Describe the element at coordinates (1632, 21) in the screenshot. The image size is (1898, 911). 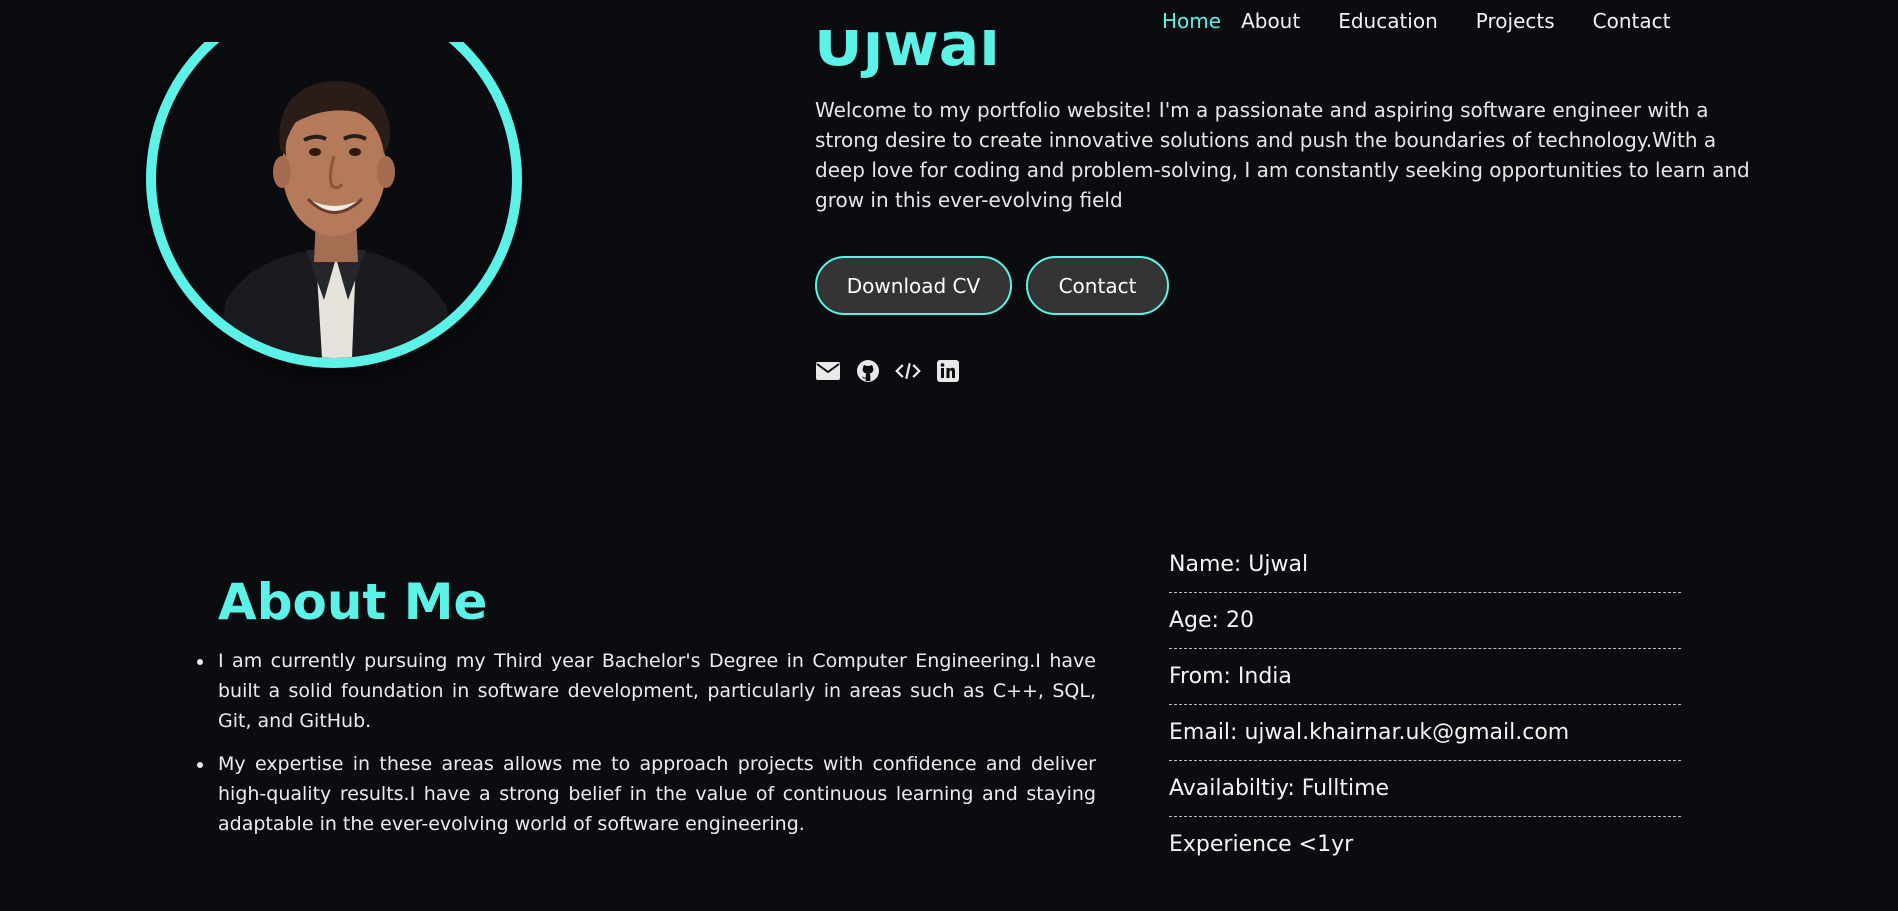
I see `nav-contact: Contact` at that location.